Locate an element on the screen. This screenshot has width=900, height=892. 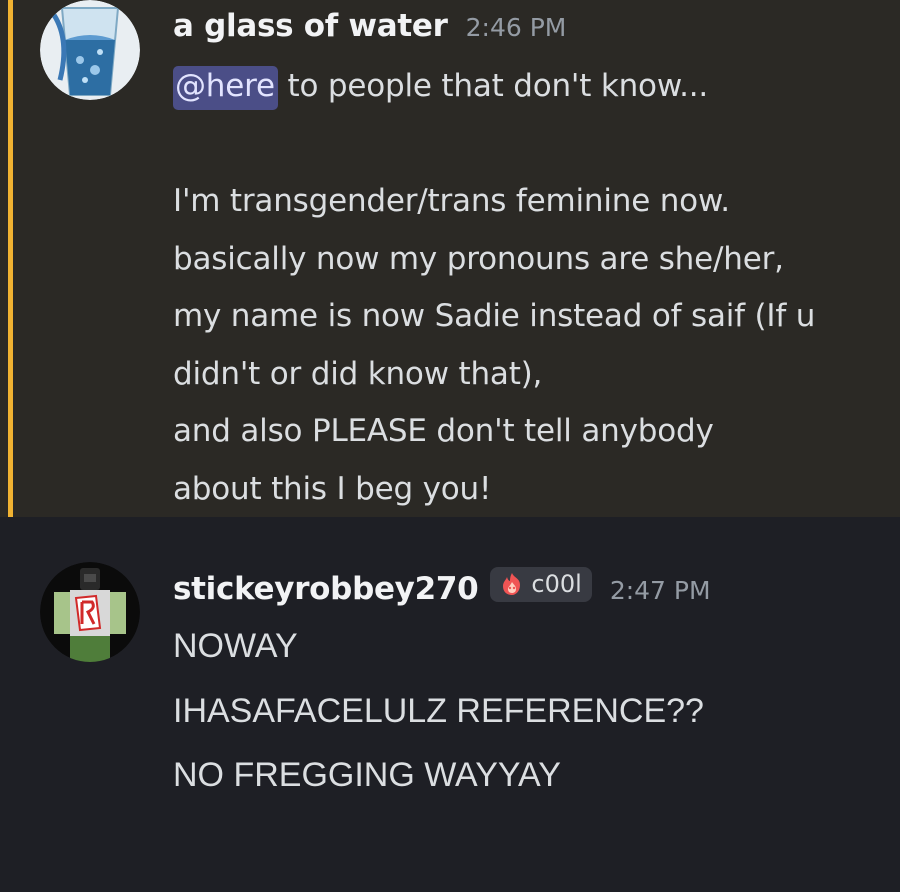
roblox-character-avatar-icon is located at coordinates (90, 612).